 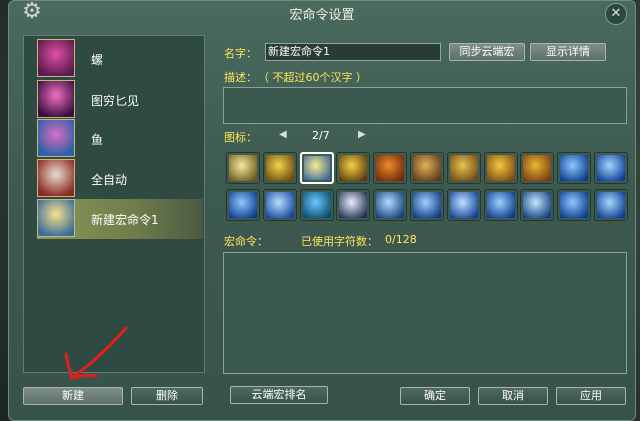 I want to click on description-label: 描述：, so click(x=240, y=77).